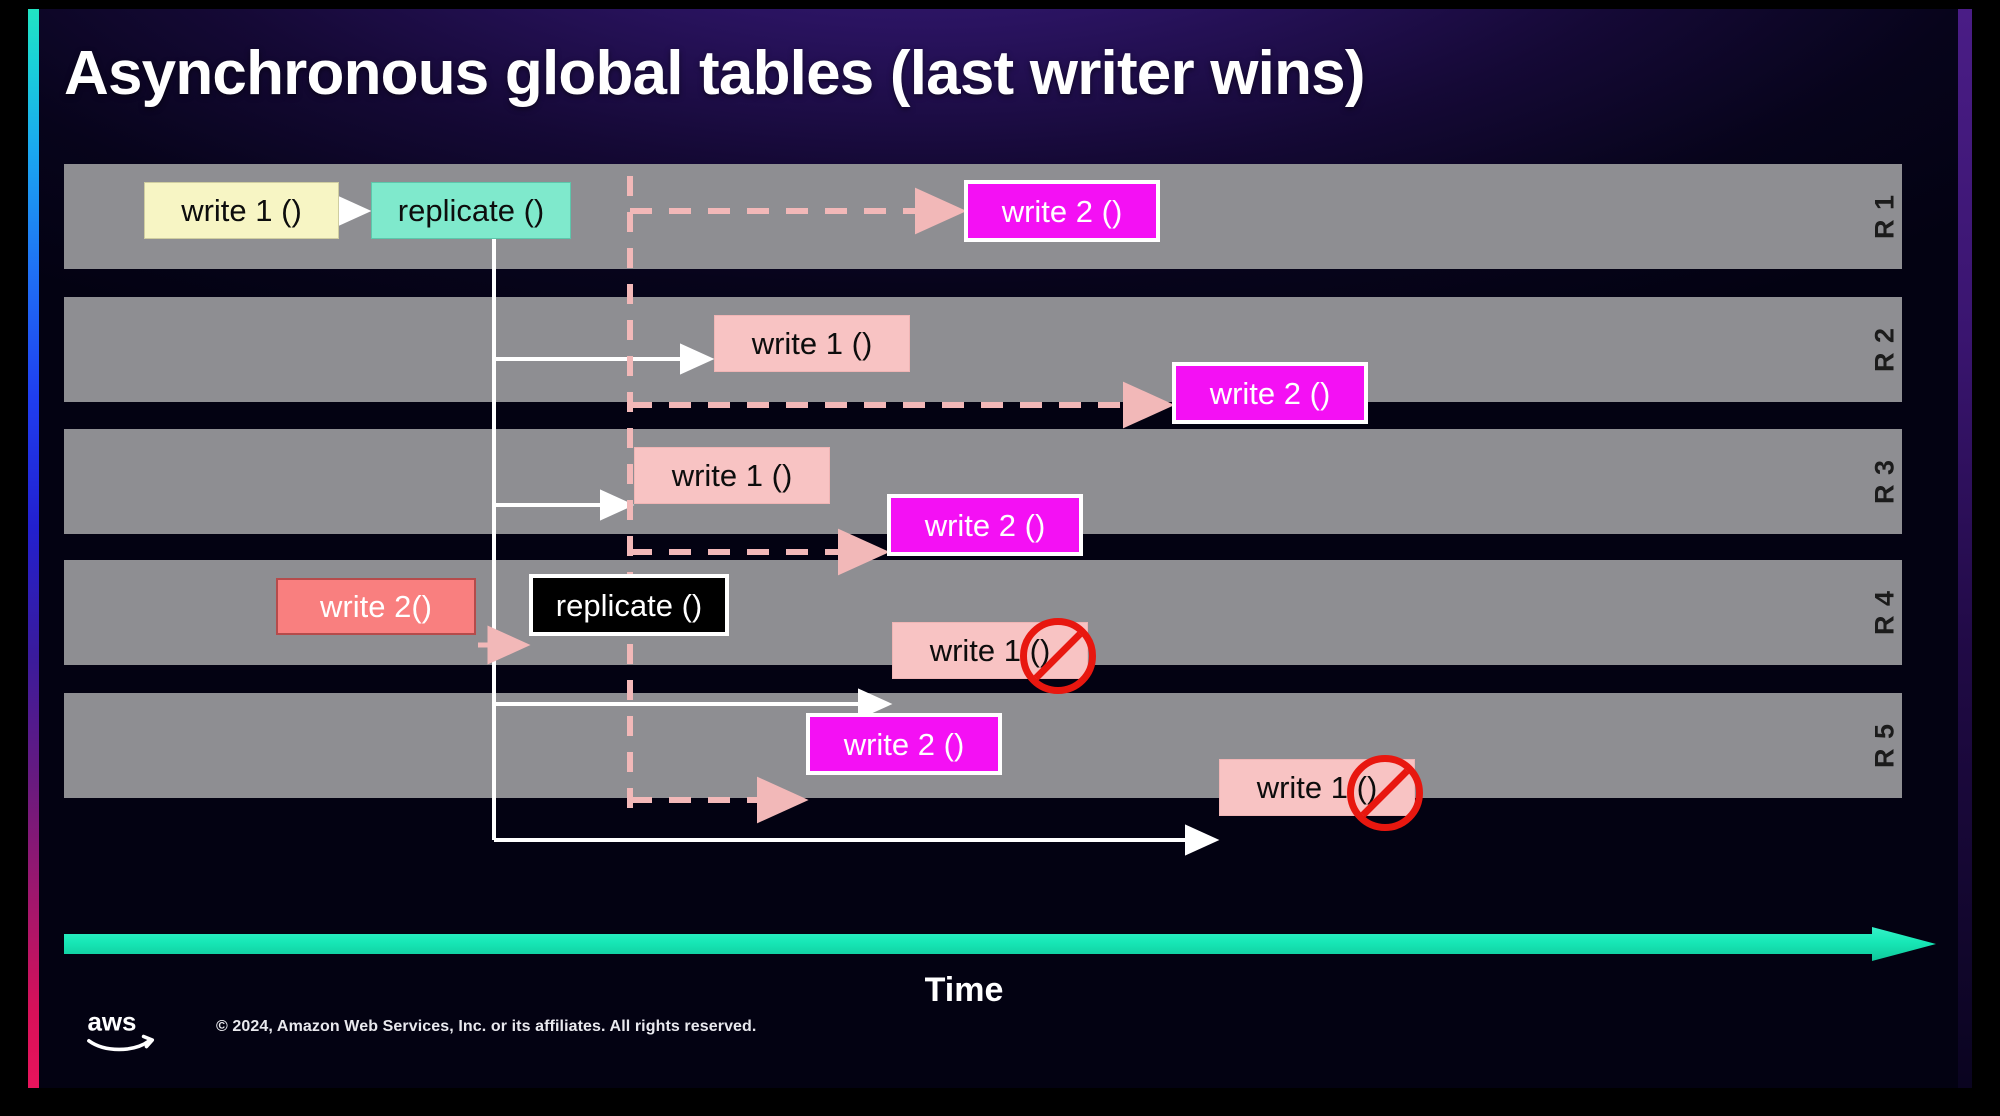 The image size is (2000, 1116). What do you see at coordinates (33, 548) in the screenshot?
I see `left-accent-gradient-bar` at bounding box center [33, 548].